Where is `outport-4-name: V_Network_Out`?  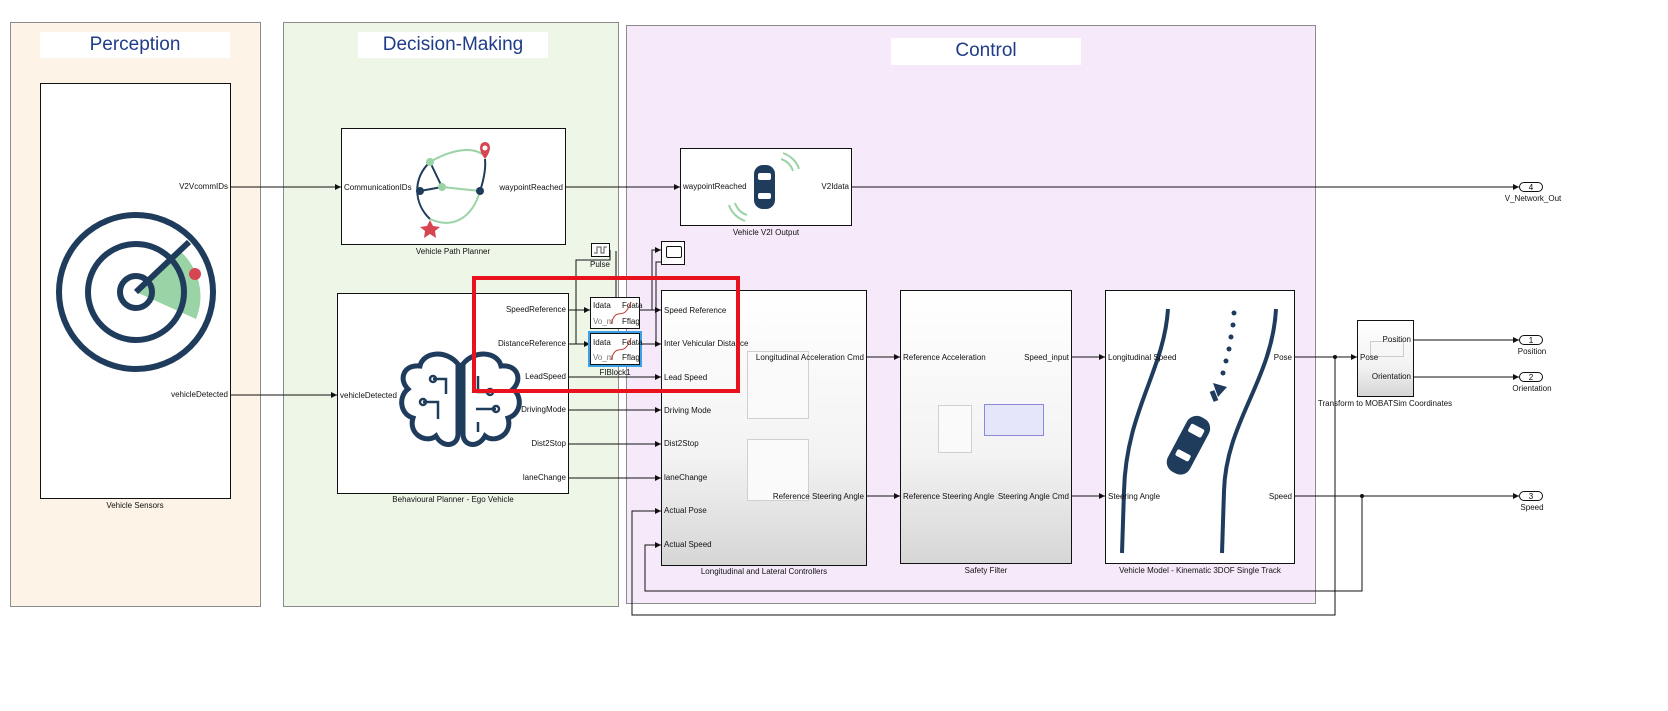 outport-4-name: V_Network_Out is located at coordinates (1533, 198).